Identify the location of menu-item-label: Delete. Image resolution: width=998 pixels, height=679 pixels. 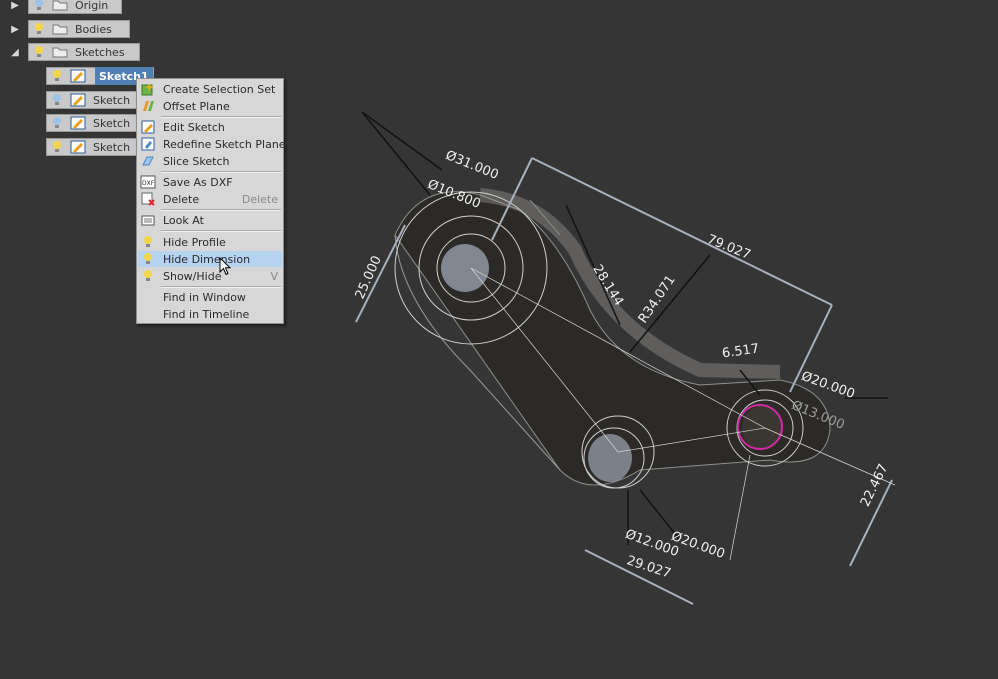
(181, 199).